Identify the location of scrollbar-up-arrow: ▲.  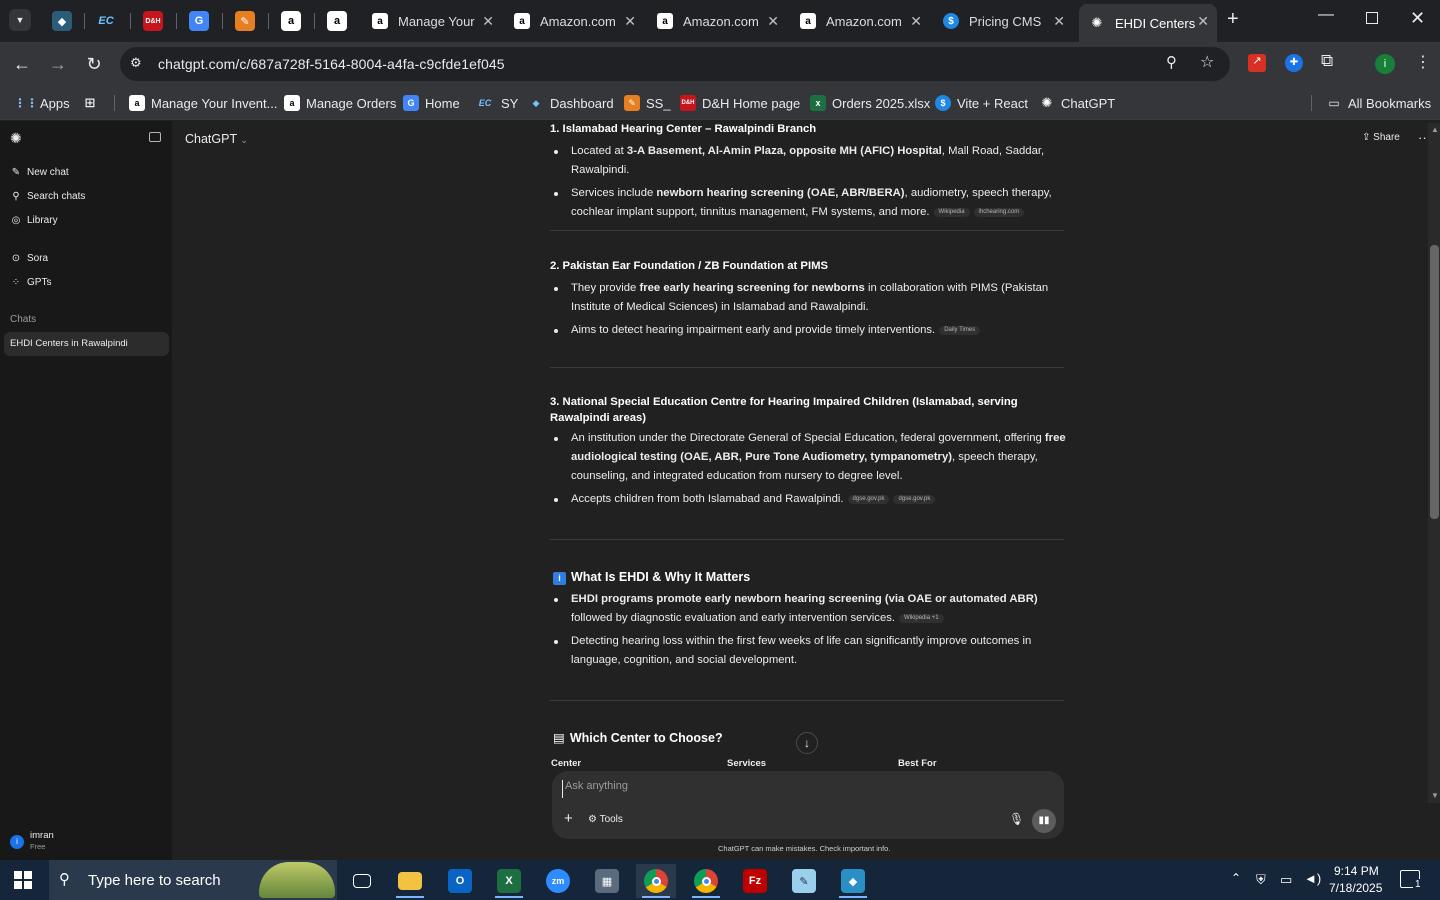
(1435, 129).